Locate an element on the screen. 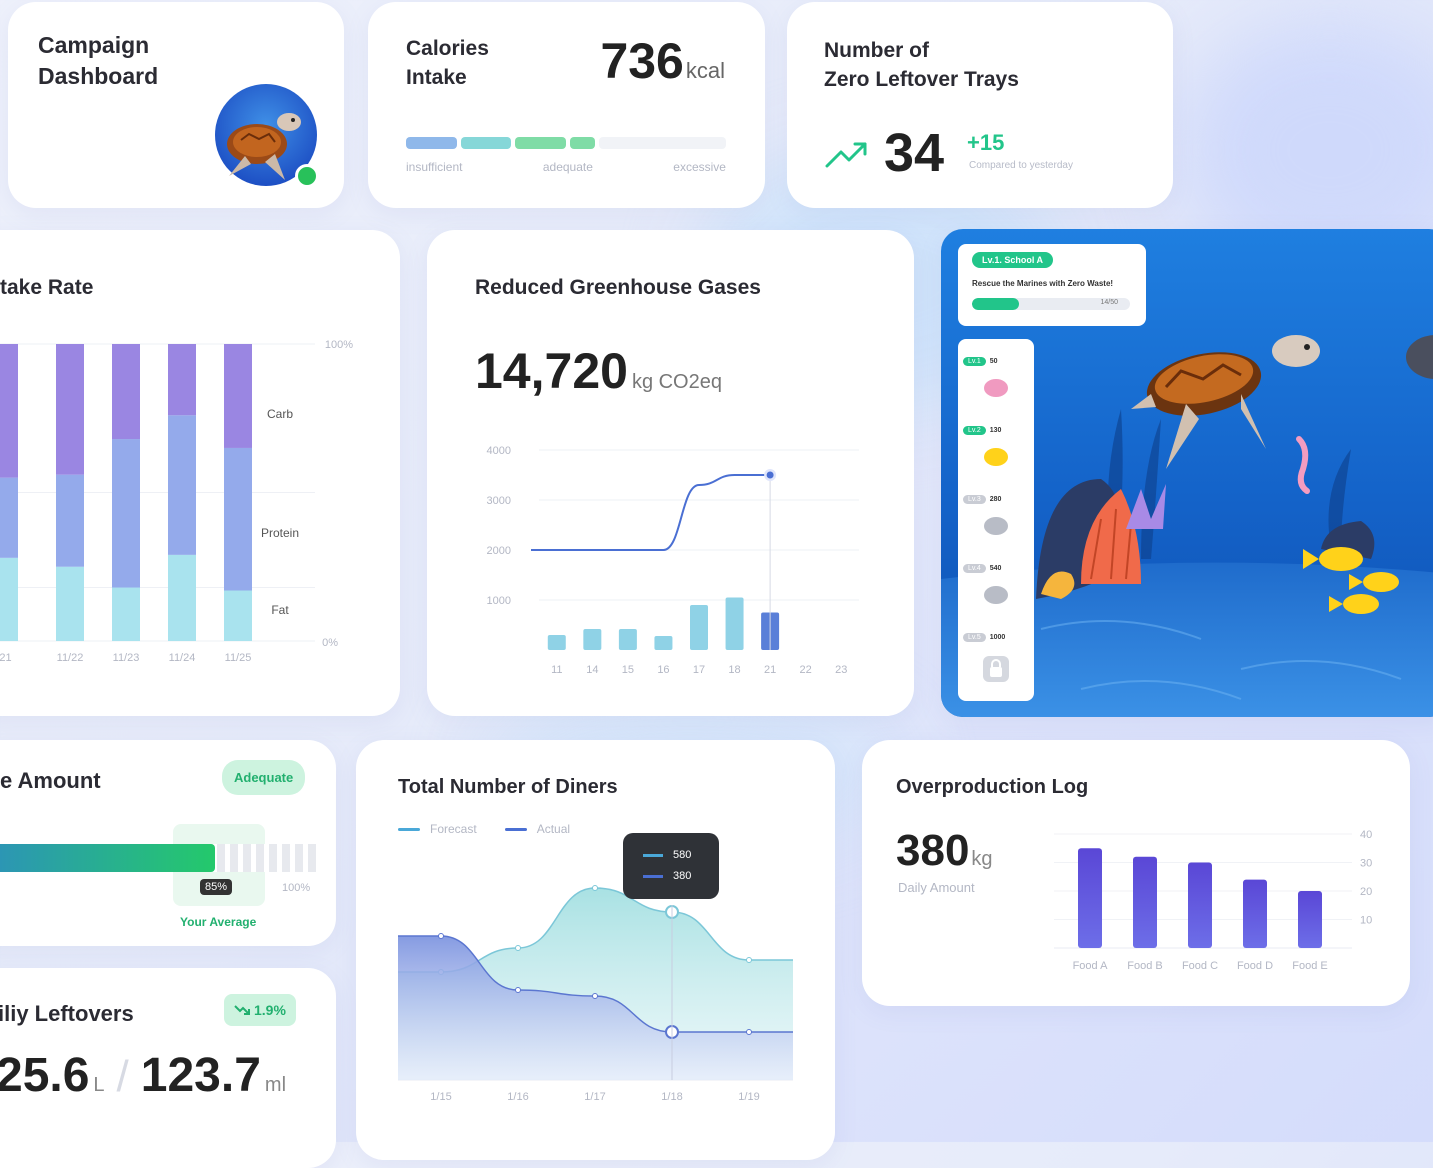 The height and width of the screenshot is (1168, 1433). gauge-label-high: excessive is located at coordinates (699, 167).